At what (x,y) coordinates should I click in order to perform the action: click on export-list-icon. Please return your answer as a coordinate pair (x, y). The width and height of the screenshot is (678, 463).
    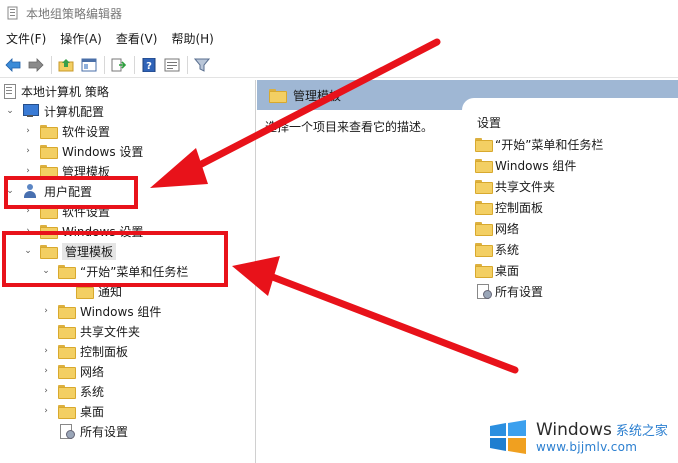
    Looking at the image, I should click on (119, 65).